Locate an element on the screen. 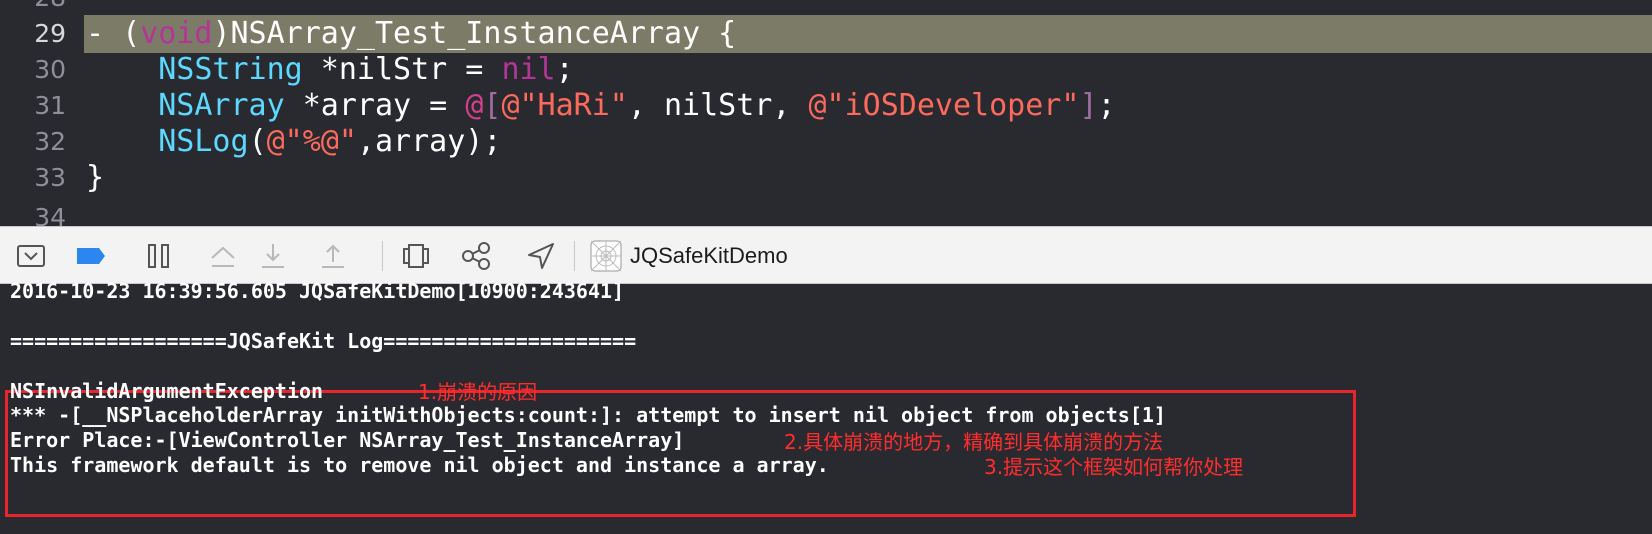 This screenshot has height=534, width=1652. code-line: 30 NSString *nilStr = nil; is located at coordinates (826, 70).